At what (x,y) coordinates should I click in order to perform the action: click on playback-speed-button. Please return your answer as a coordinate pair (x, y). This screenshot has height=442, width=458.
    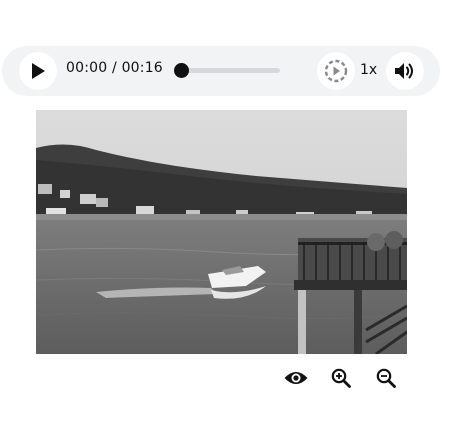
    Looking at the image, I should click on (336, 71).